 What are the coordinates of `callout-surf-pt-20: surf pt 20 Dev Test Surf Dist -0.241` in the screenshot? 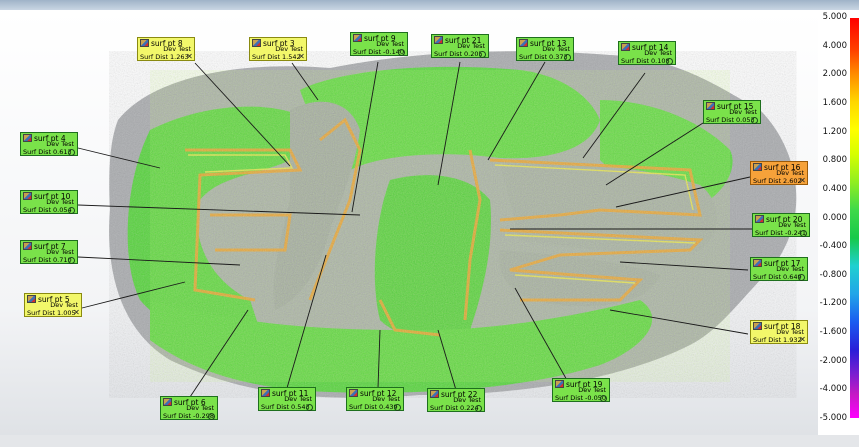 It's located at (781, 225).